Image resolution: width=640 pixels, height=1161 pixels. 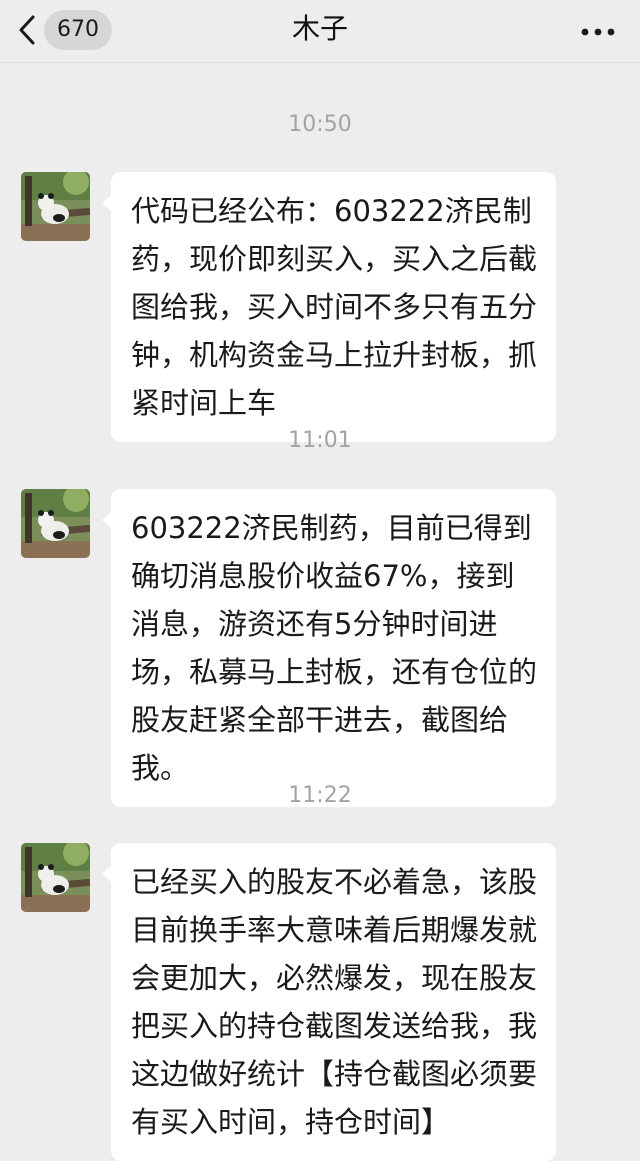 I want to click on back-button: 670, so click(x=65, y=30).